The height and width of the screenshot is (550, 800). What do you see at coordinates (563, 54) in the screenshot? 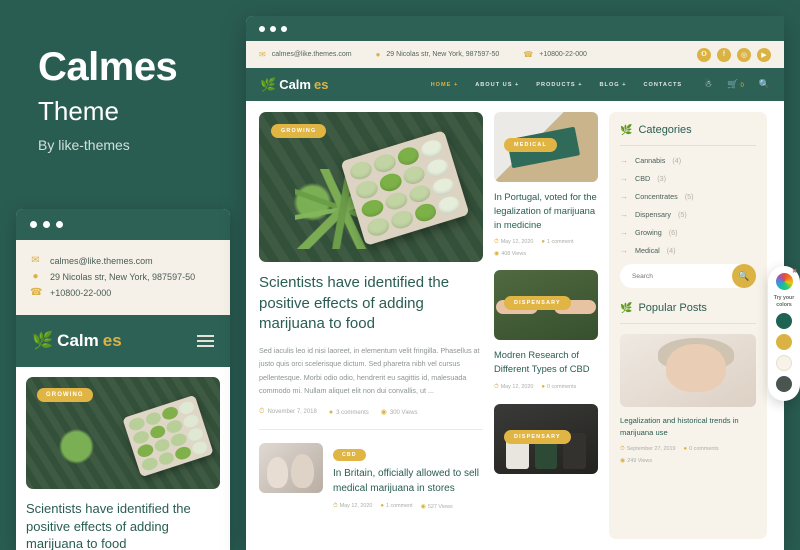
I see `topbar-phone-text: +10800-22-000` at bounding box center [563, 54].